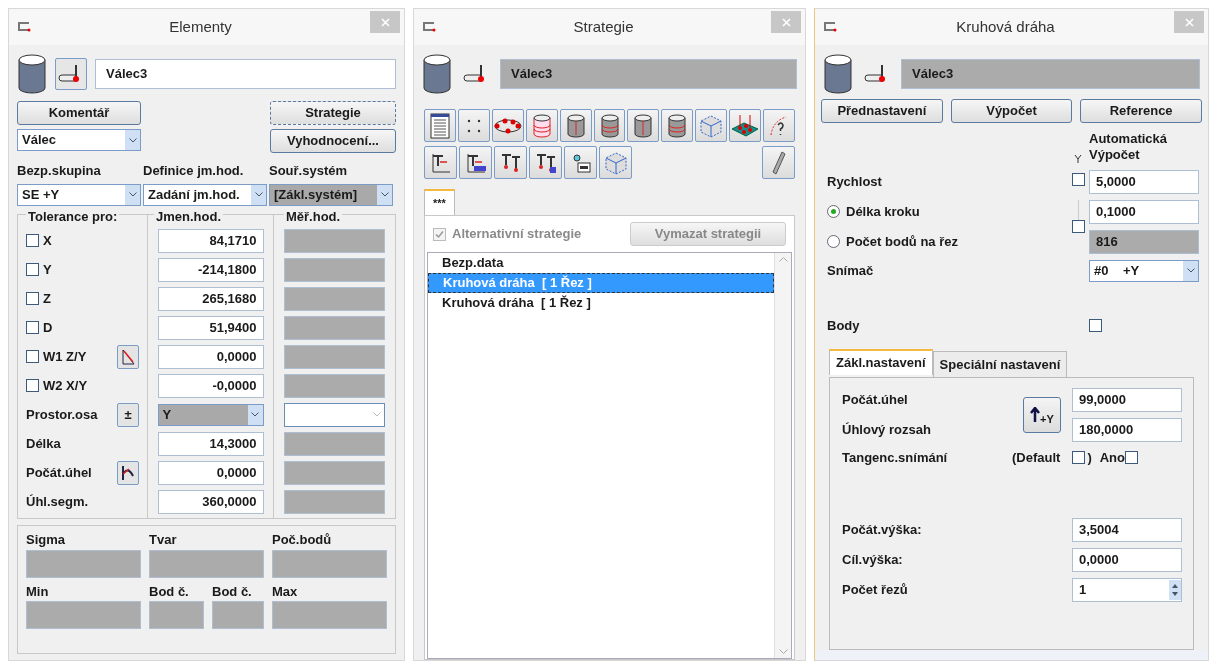 This screenshot has width=1212, height=661. I want to click on input-field: 0,1000, so click(1144, 211).